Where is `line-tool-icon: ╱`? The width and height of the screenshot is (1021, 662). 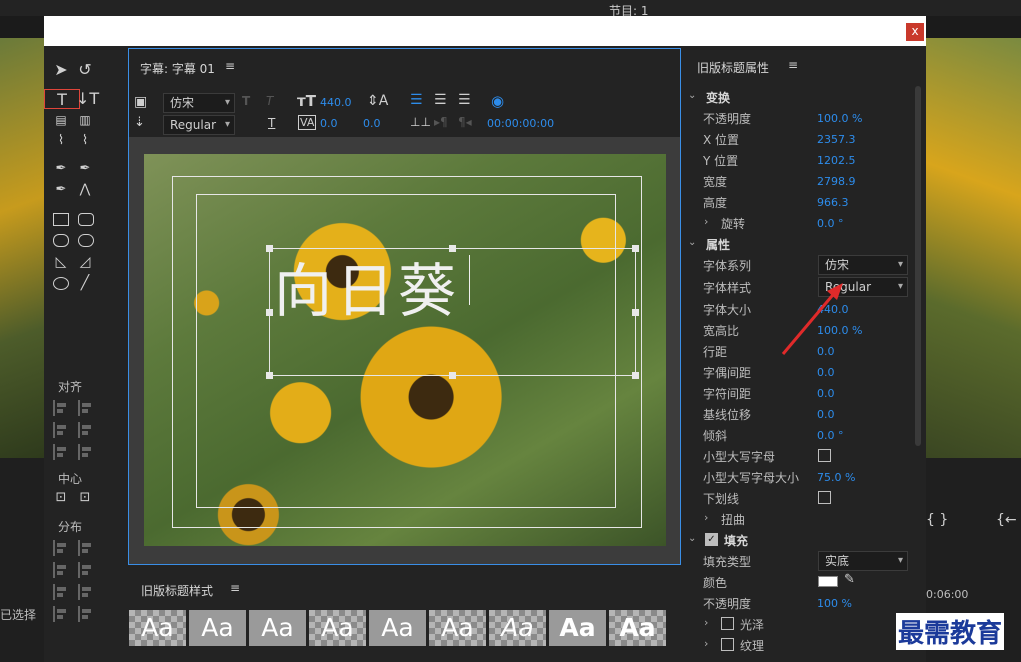
line-tool-icon: ╱ is located at coordinates (85, 283).